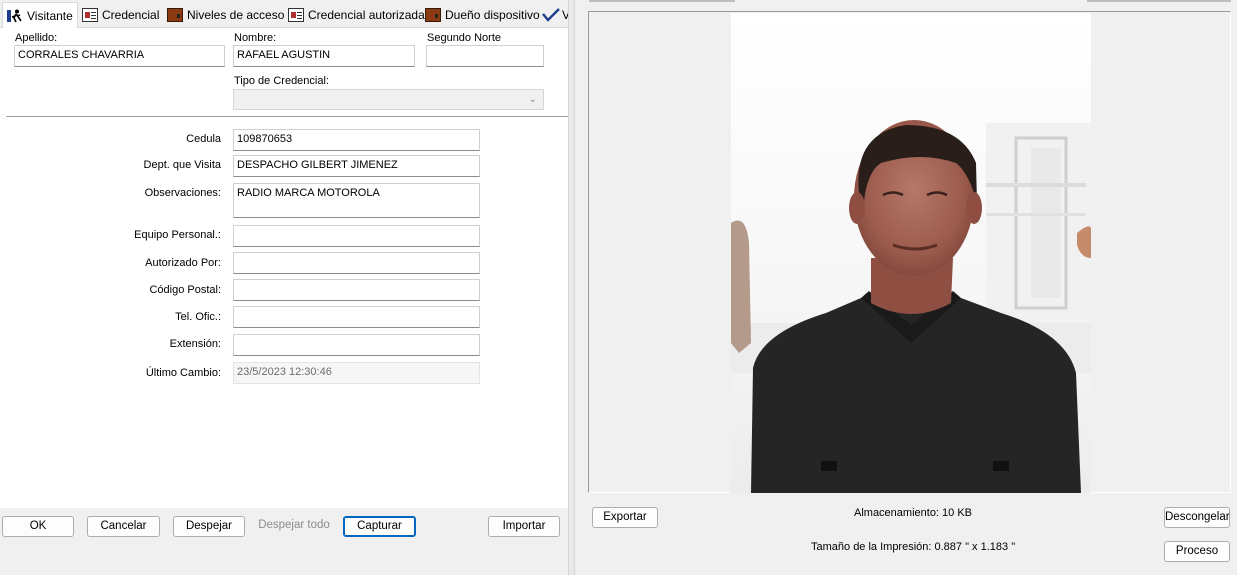  I want to click on ok-button: OK, so click(38, 526).